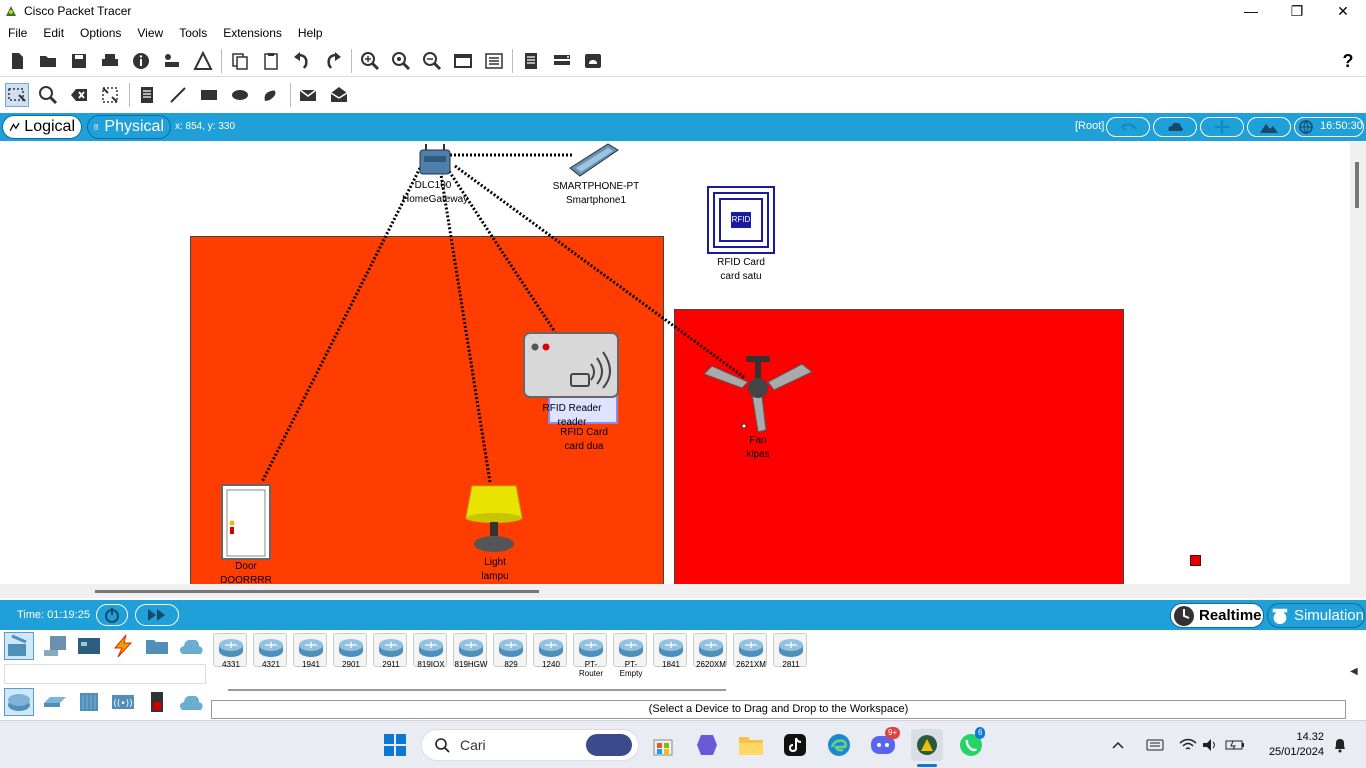 The height and width of the screenshot is (768, 1366). Describe the element at coordinates (1188, 745) in the screenshot. I see `tray-wifi` at that location.